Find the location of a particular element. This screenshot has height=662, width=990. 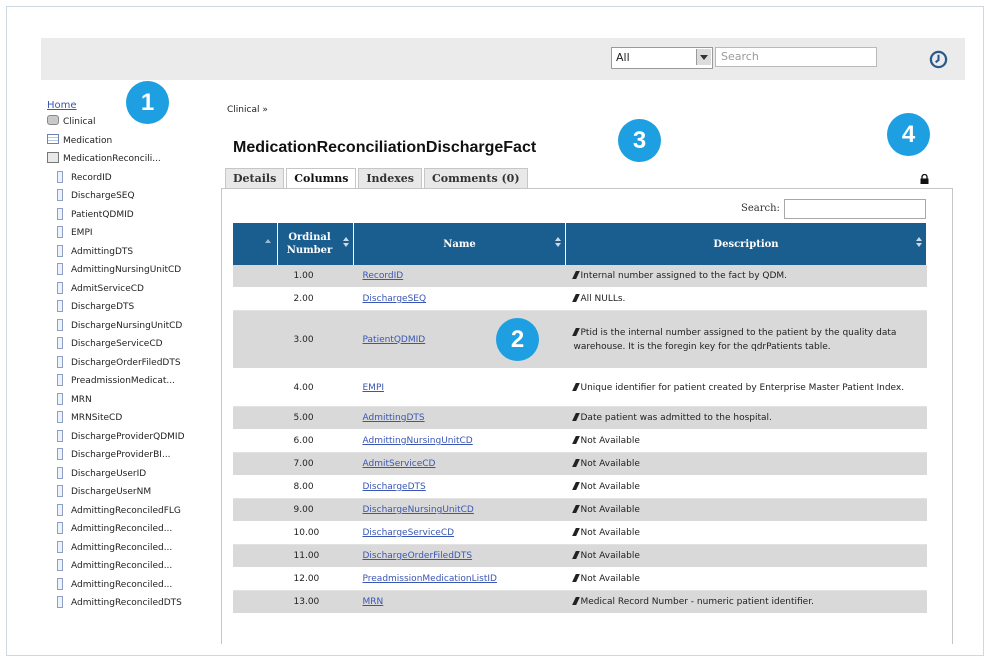

sidebar-item: PatientQDMID is located at coordinates (132, 216).